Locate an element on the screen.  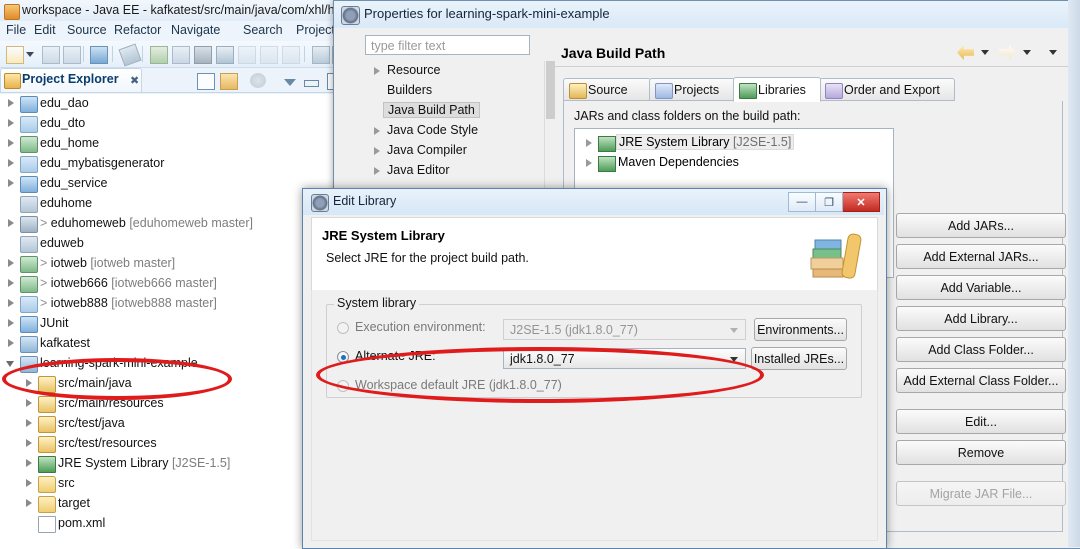
new-icon is located at coordinates (15, 55).